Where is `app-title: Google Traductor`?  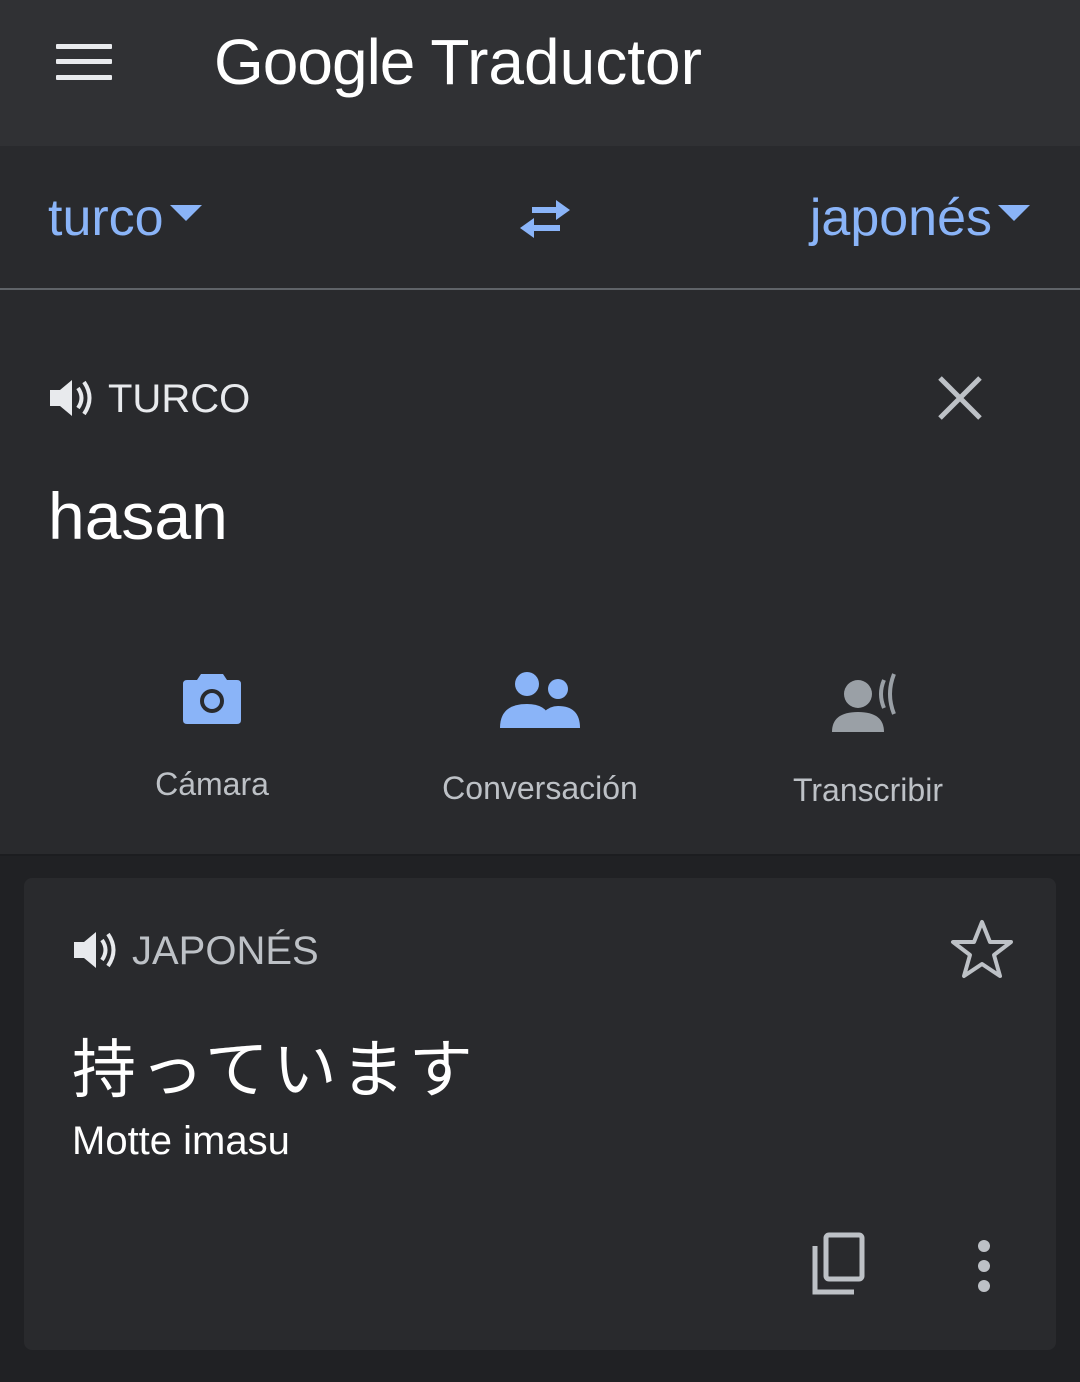 app-title: Google Traductor is located at coordinates (458, 62).